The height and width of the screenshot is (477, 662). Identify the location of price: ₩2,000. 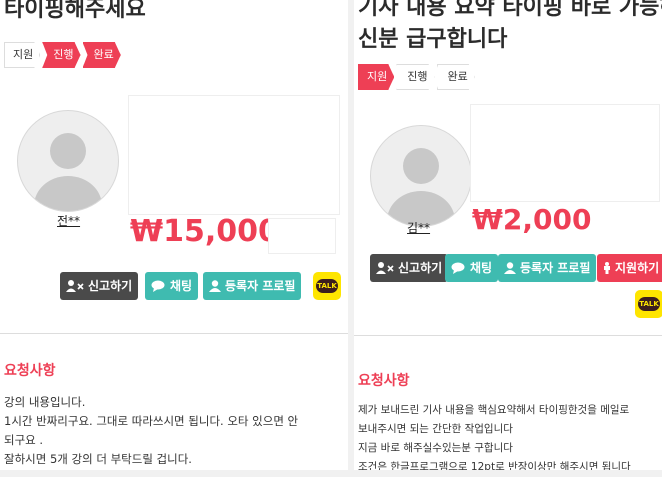
(532, 219).